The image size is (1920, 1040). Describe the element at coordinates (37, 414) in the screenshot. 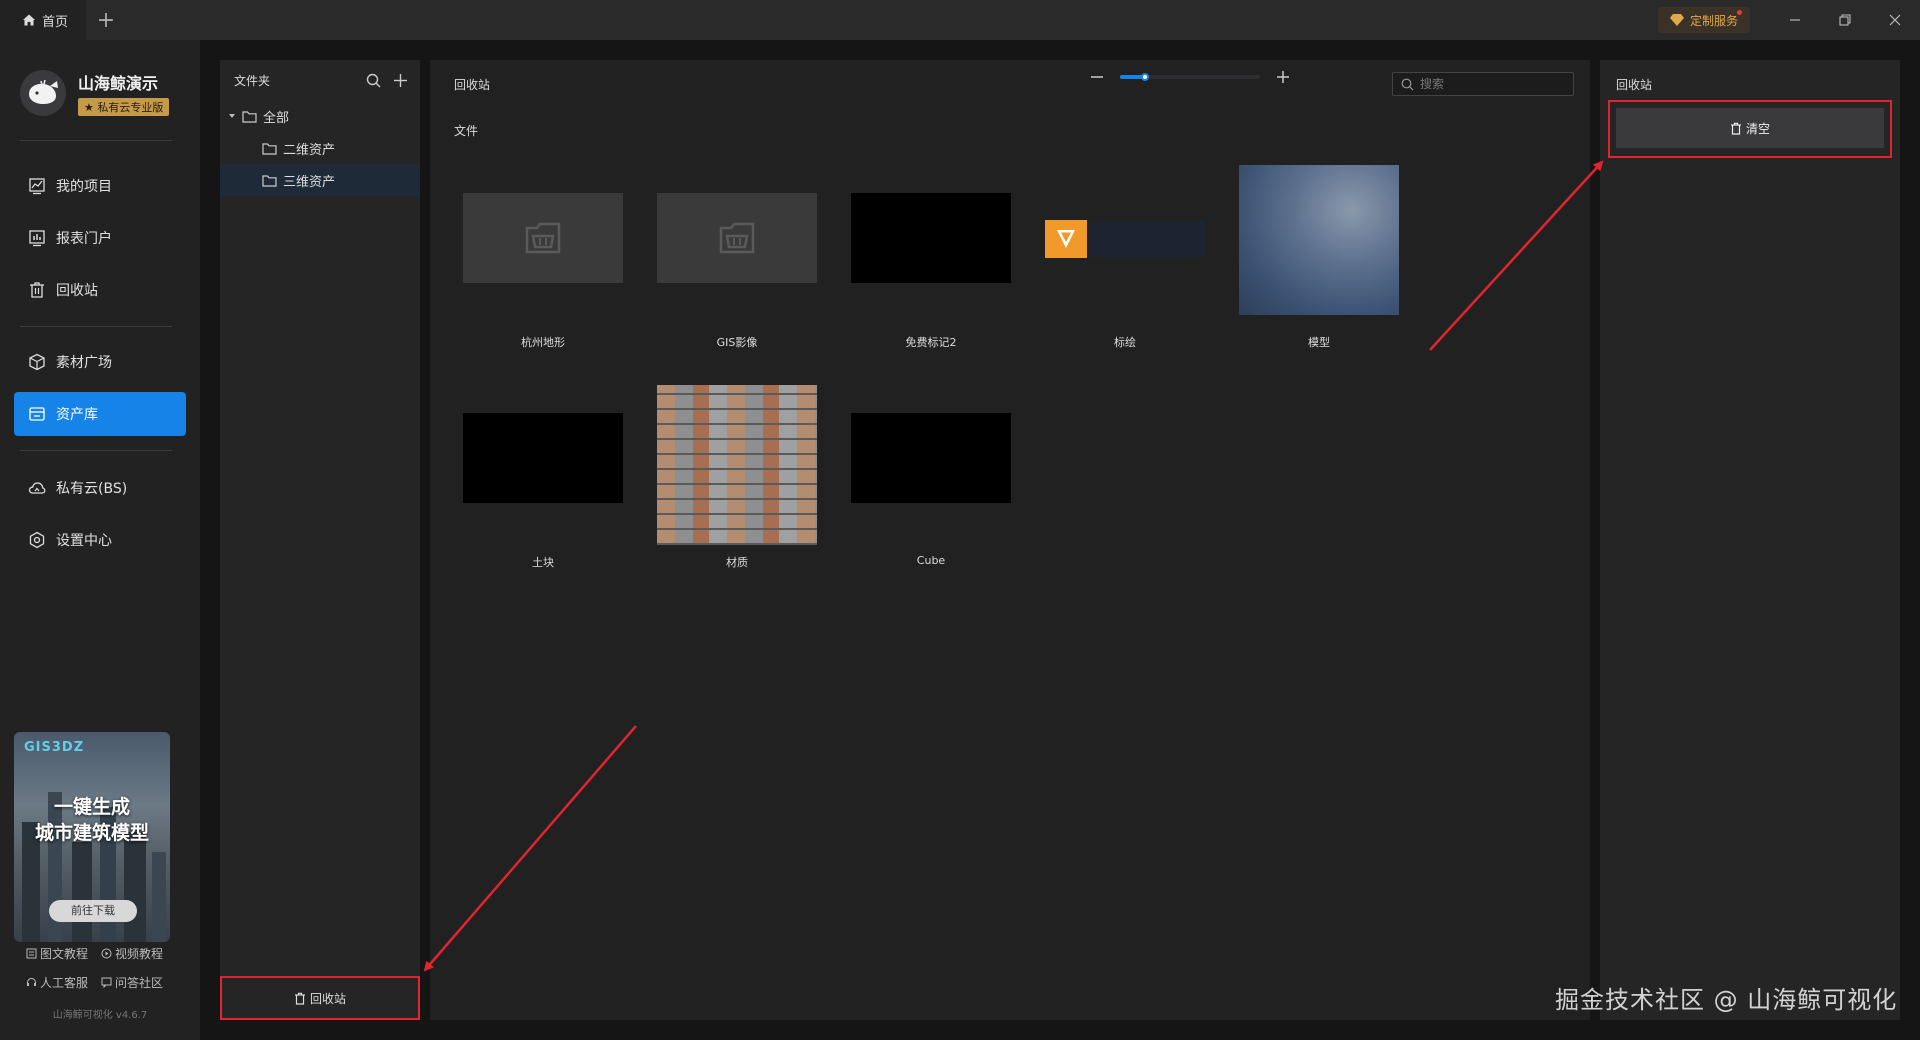

I see `asset-icon` at that location.